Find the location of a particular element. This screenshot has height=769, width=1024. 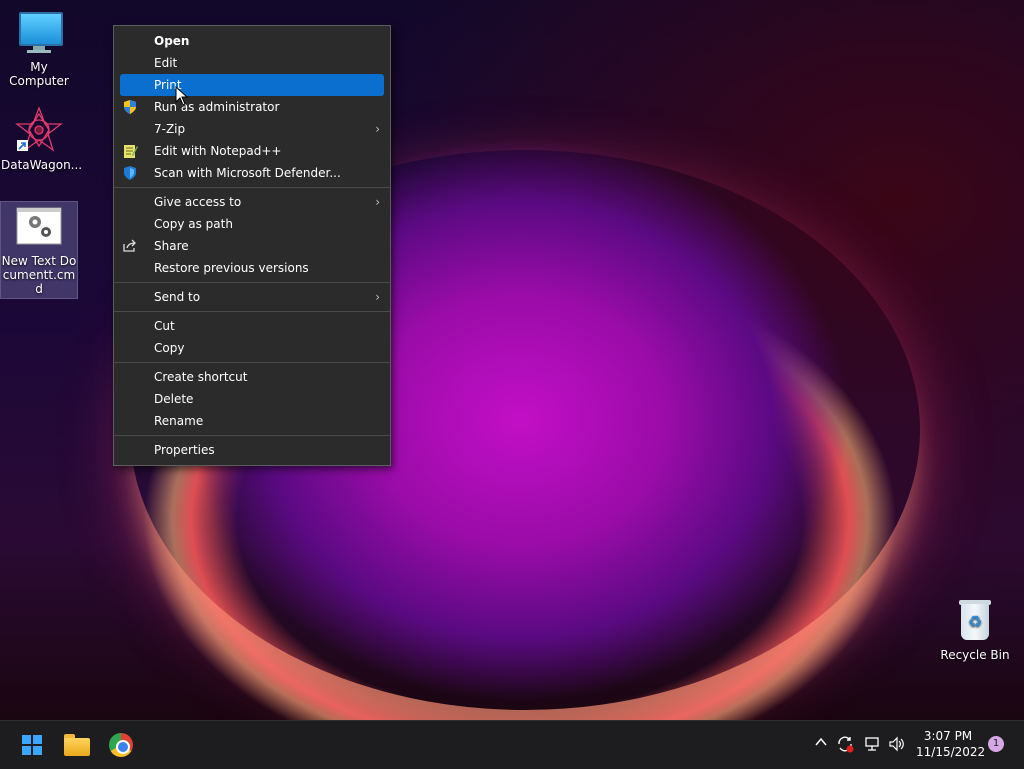

desktop-icon-my-computer: My Computer is located at coordinates (39, 48).